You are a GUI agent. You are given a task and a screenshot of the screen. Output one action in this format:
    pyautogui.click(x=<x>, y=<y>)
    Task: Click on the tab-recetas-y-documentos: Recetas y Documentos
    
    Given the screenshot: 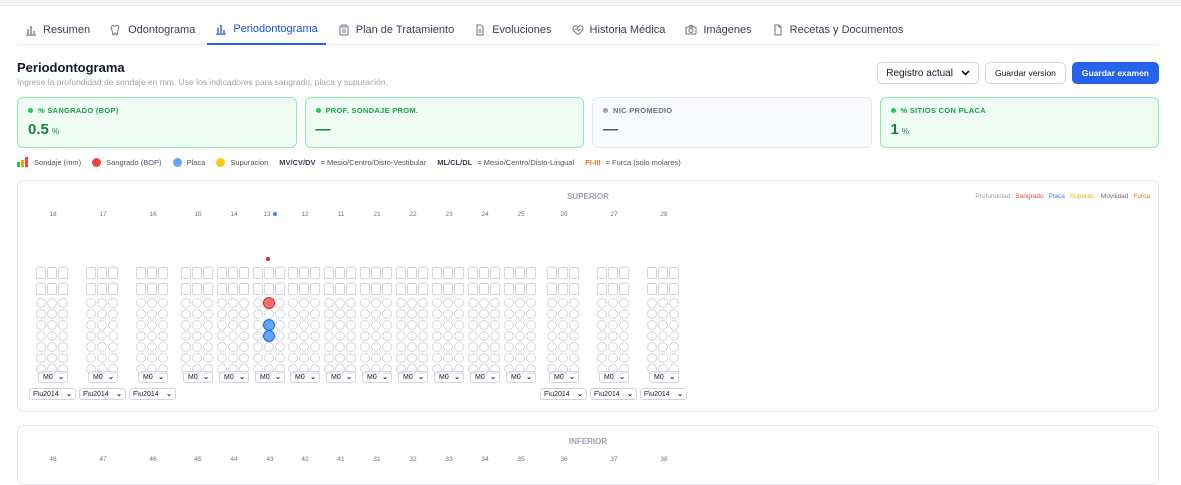 What is the action you would take?
    pyautogui.click(x=838, y=29)
    